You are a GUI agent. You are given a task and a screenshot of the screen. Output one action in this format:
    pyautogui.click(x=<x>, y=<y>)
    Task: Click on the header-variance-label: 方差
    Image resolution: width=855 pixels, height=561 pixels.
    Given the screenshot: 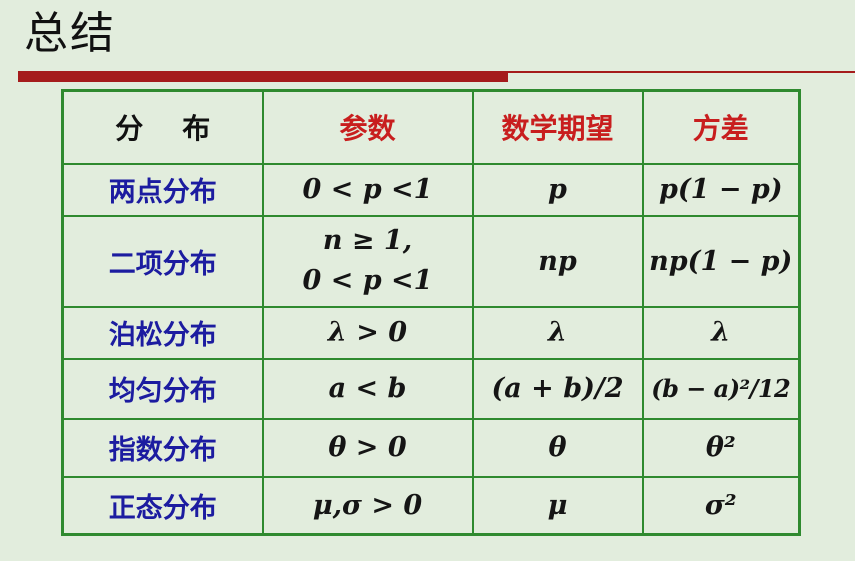 What is the action you would take?
    pyautogui.click(x=720, y=129)
    